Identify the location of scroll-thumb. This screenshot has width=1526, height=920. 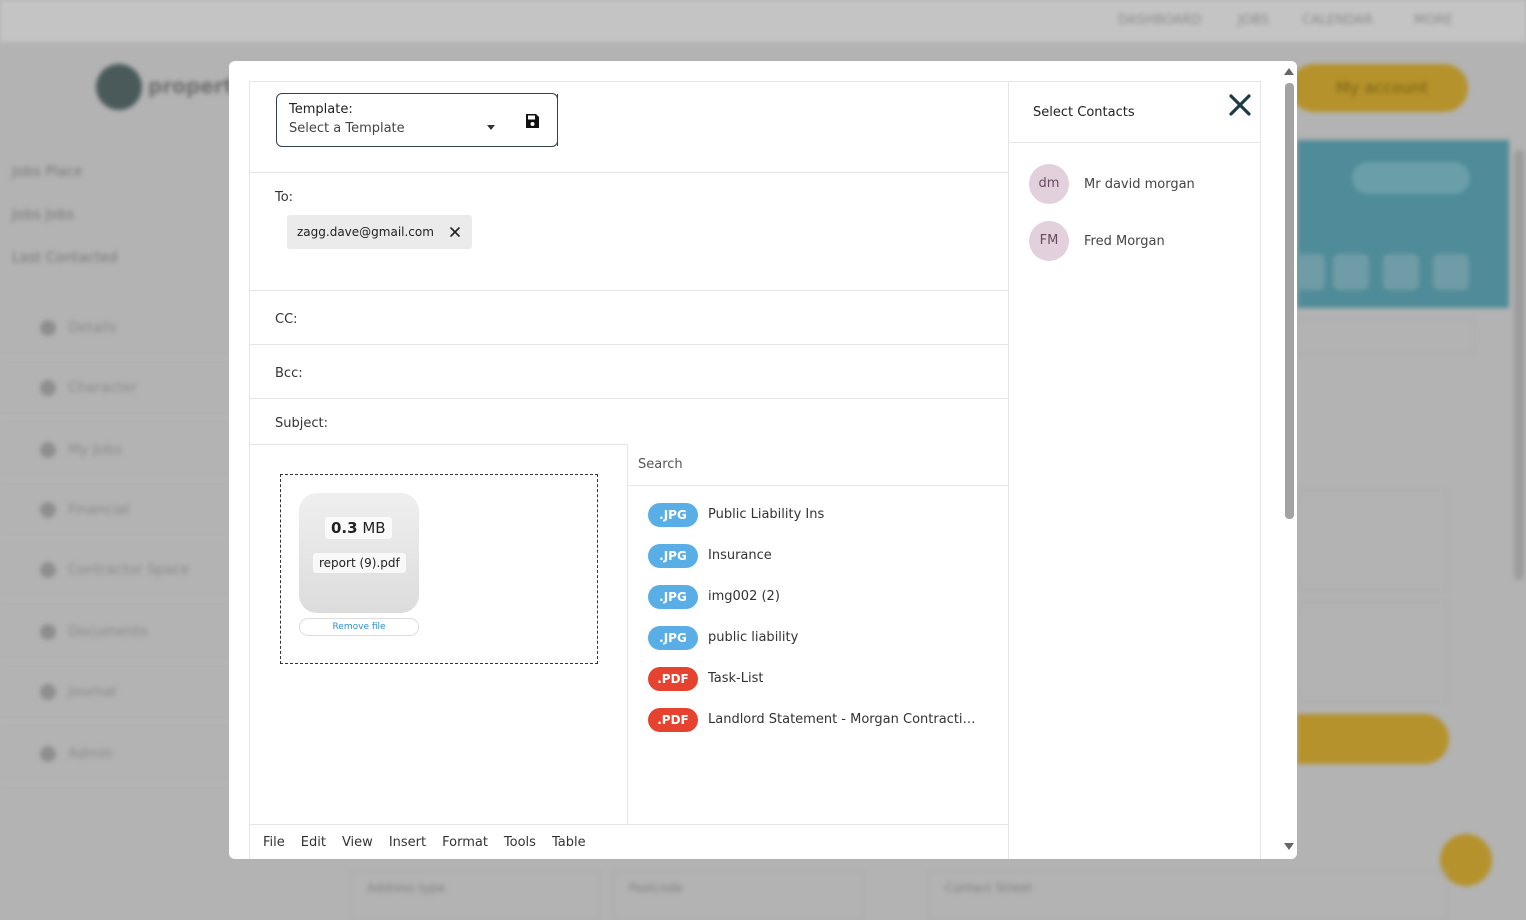
(1289, 301).